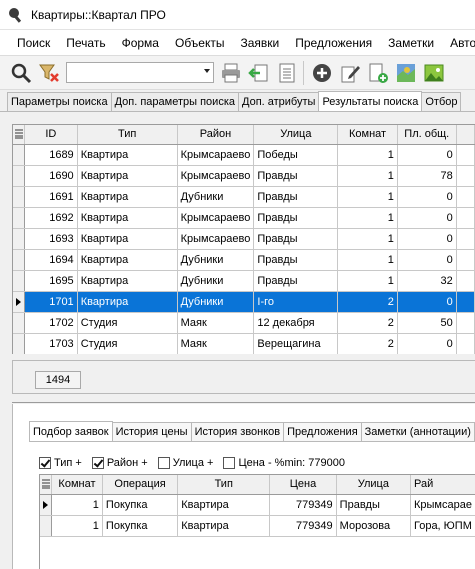  What do you see at coordinates (284, 463) in the screenshot?
I see `filter-price: Цена - %min: 779000` at bounding box center [284, 463].